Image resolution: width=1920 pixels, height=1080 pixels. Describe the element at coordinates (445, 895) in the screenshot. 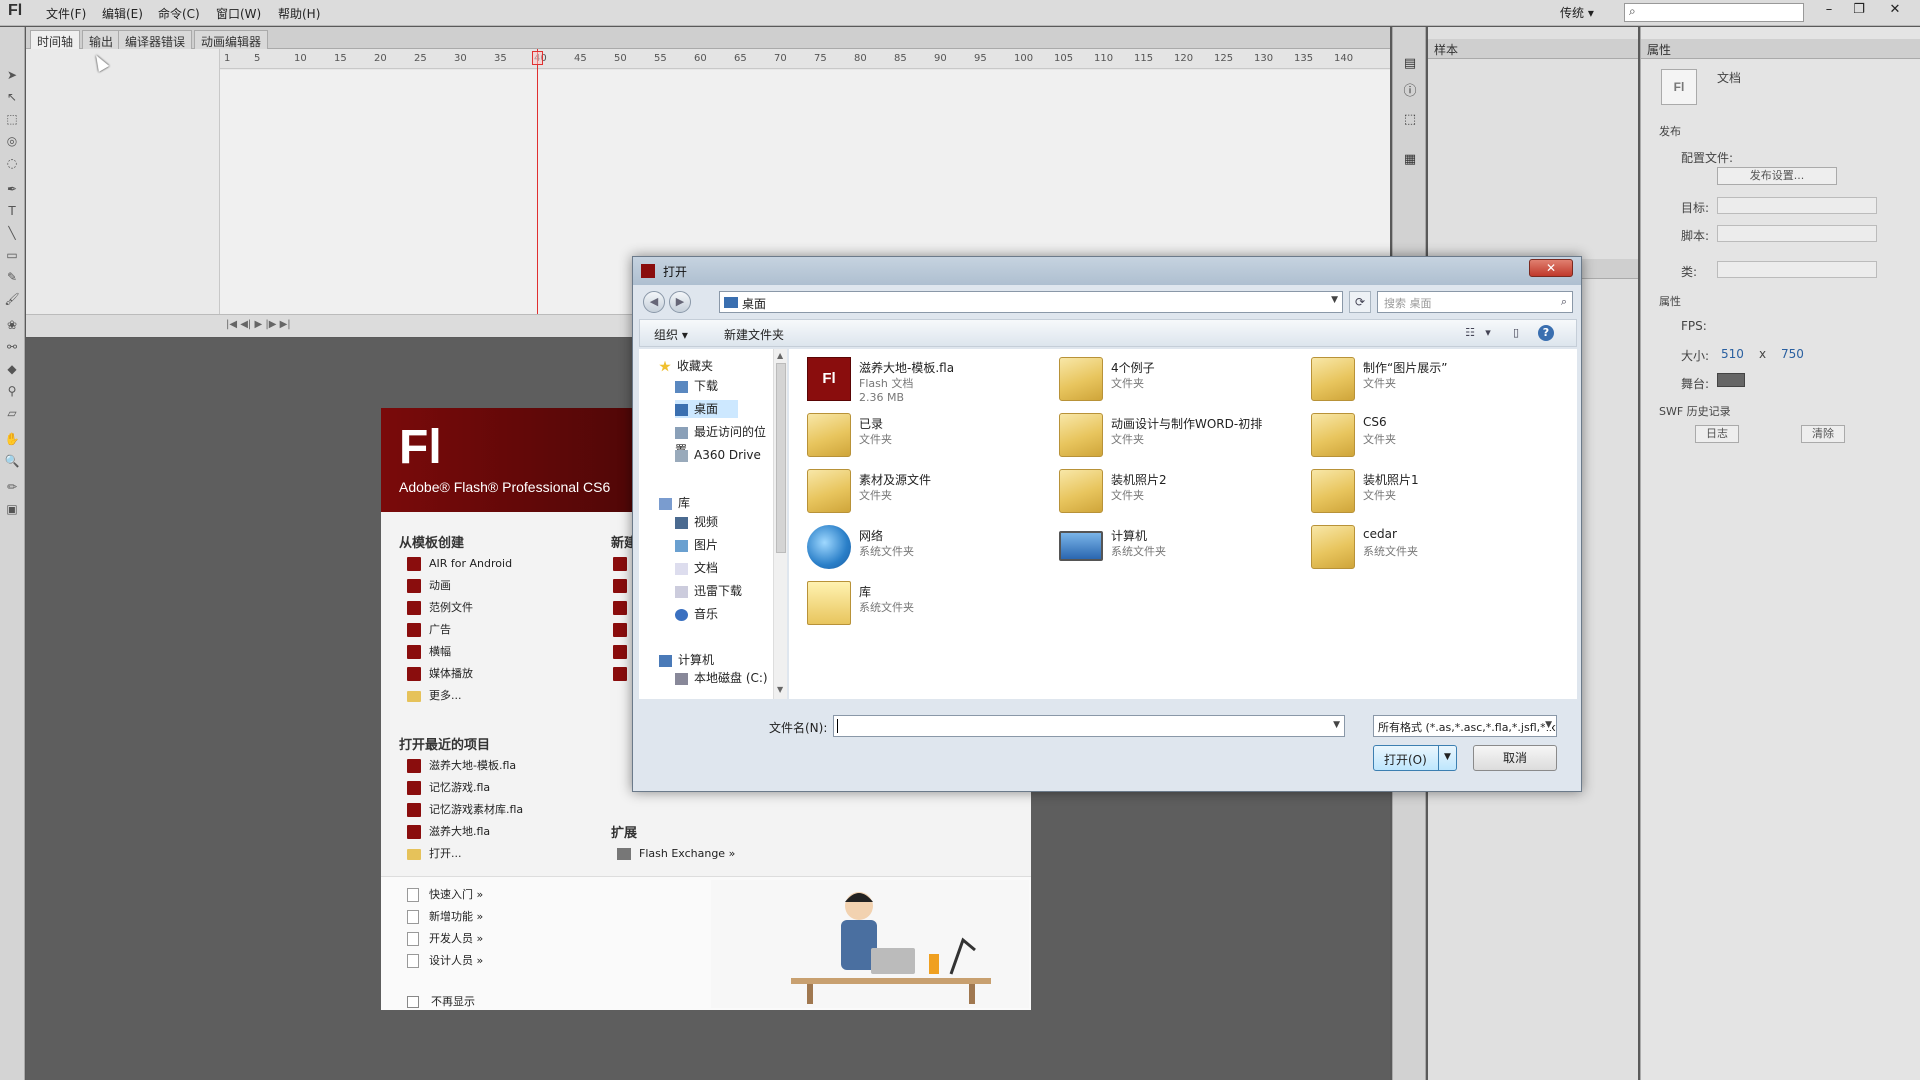

I see `link-quick-start: 快速入门 »` at that location.